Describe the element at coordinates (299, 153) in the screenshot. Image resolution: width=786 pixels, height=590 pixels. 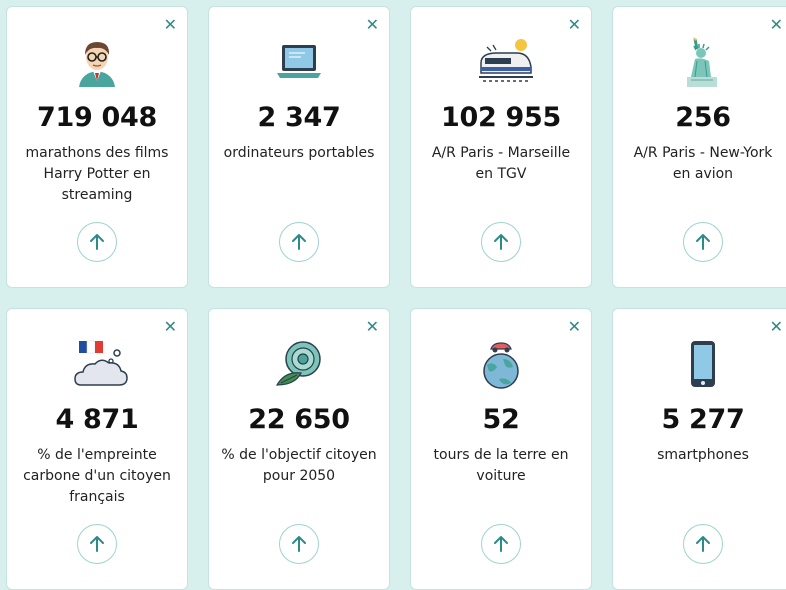
I see `card-label: ordinateurs portables` at that location.